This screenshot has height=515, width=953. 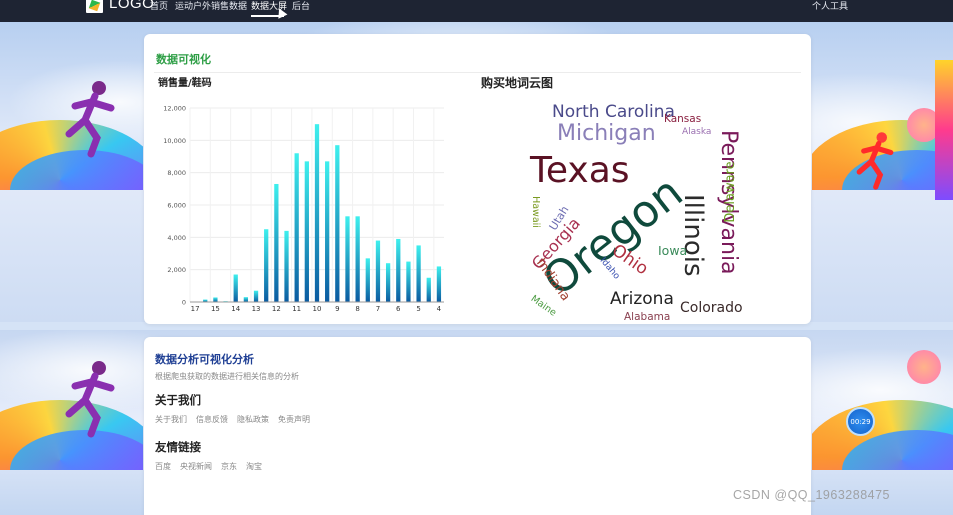 I want to click on word-illinois: Illinois, so click(x=693, y=235).